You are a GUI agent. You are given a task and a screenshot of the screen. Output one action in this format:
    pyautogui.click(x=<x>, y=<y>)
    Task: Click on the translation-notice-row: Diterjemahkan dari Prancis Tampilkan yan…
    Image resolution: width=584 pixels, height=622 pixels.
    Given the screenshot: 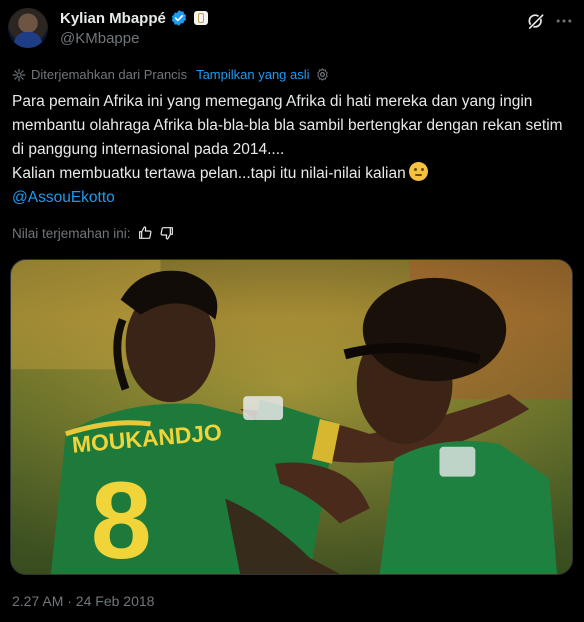 What is the action you would take?
    pyautogui.click(x=171, y=74)
    